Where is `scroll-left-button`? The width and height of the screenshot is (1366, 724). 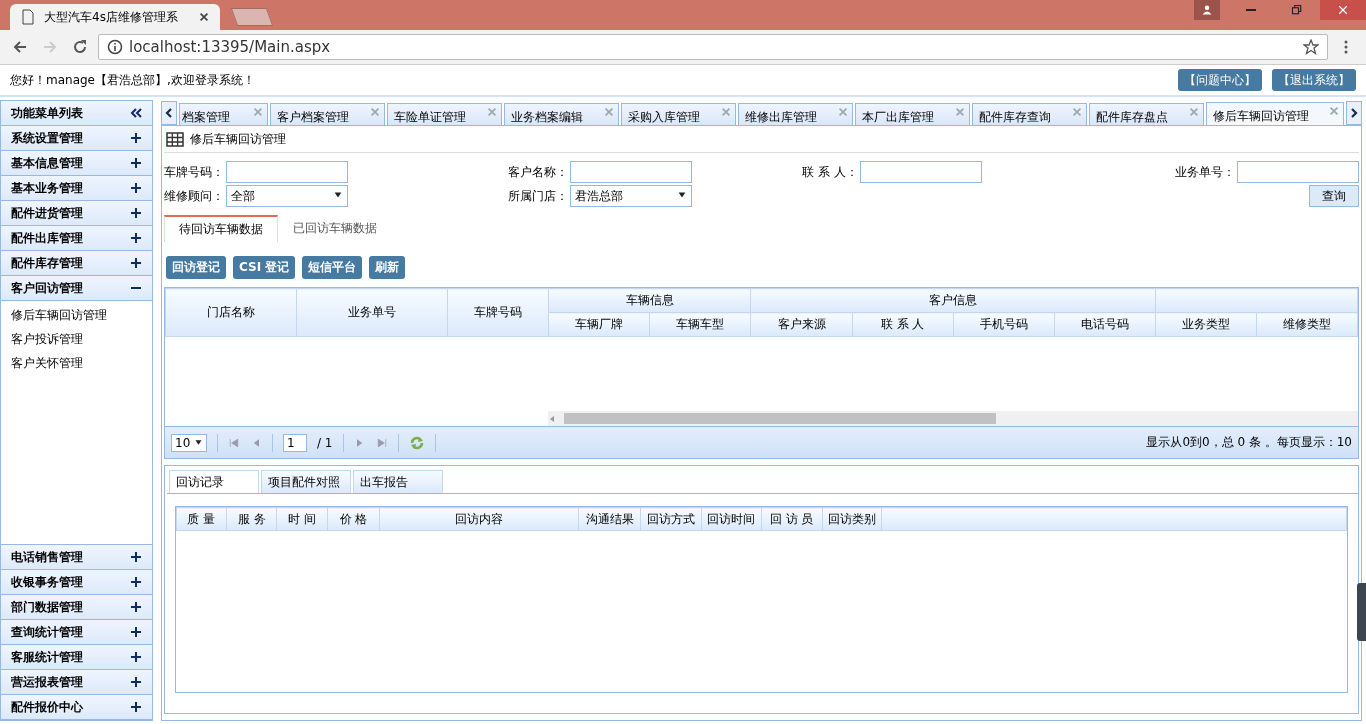
scroll-left-button is located at coordinates (169, 113).